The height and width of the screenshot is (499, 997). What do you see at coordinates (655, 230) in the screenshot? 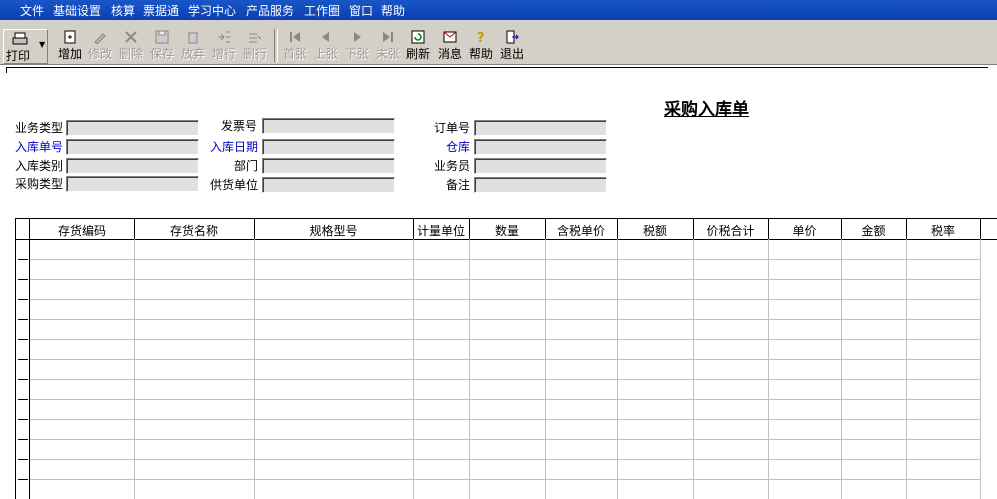
I see `column-header-tax-amount: 税额` at bounding box center [655, 230].